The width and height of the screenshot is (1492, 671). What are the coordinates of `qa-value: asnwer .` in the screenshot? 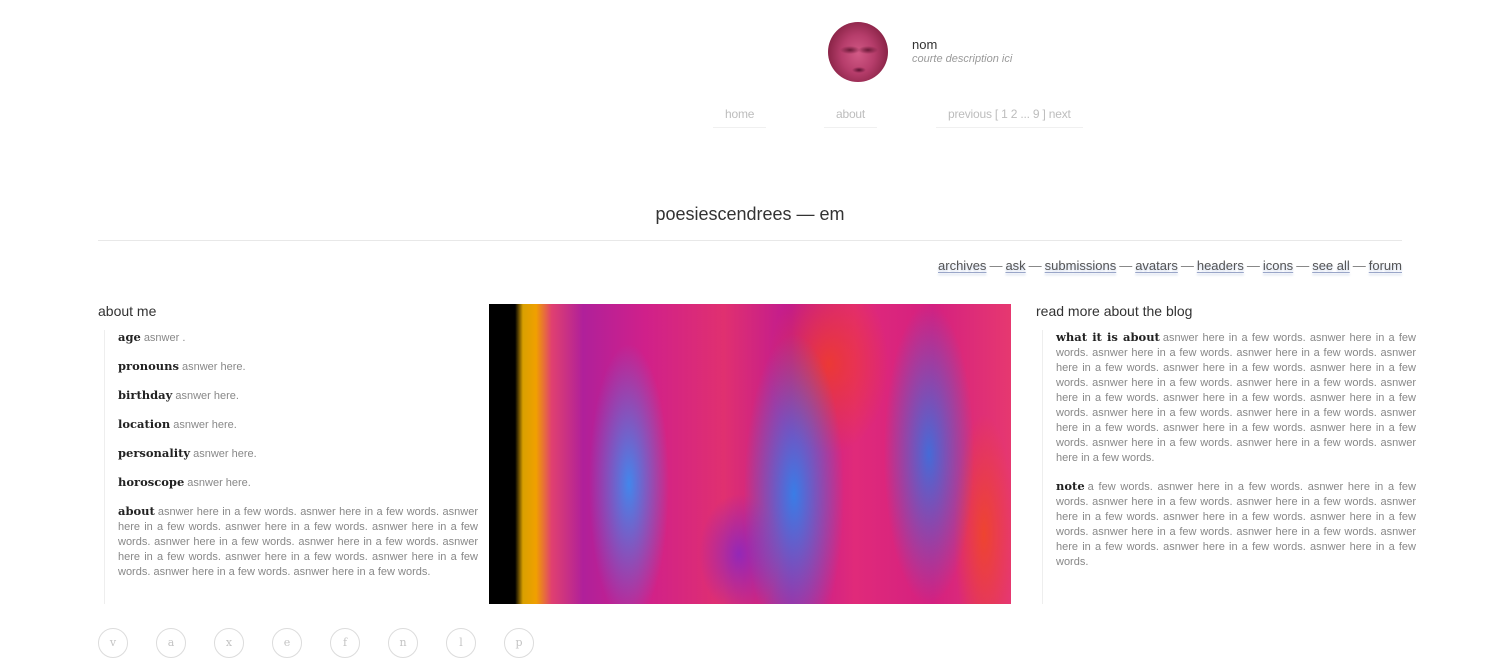 It's located at (164, 338).